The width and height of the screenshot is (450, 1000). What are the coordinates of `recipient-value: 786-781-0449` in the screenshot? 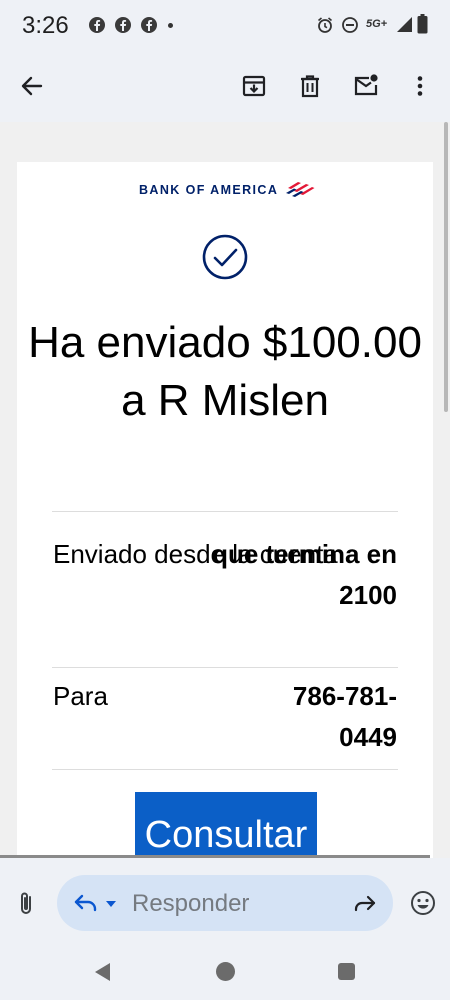 It's located at (344, 716).